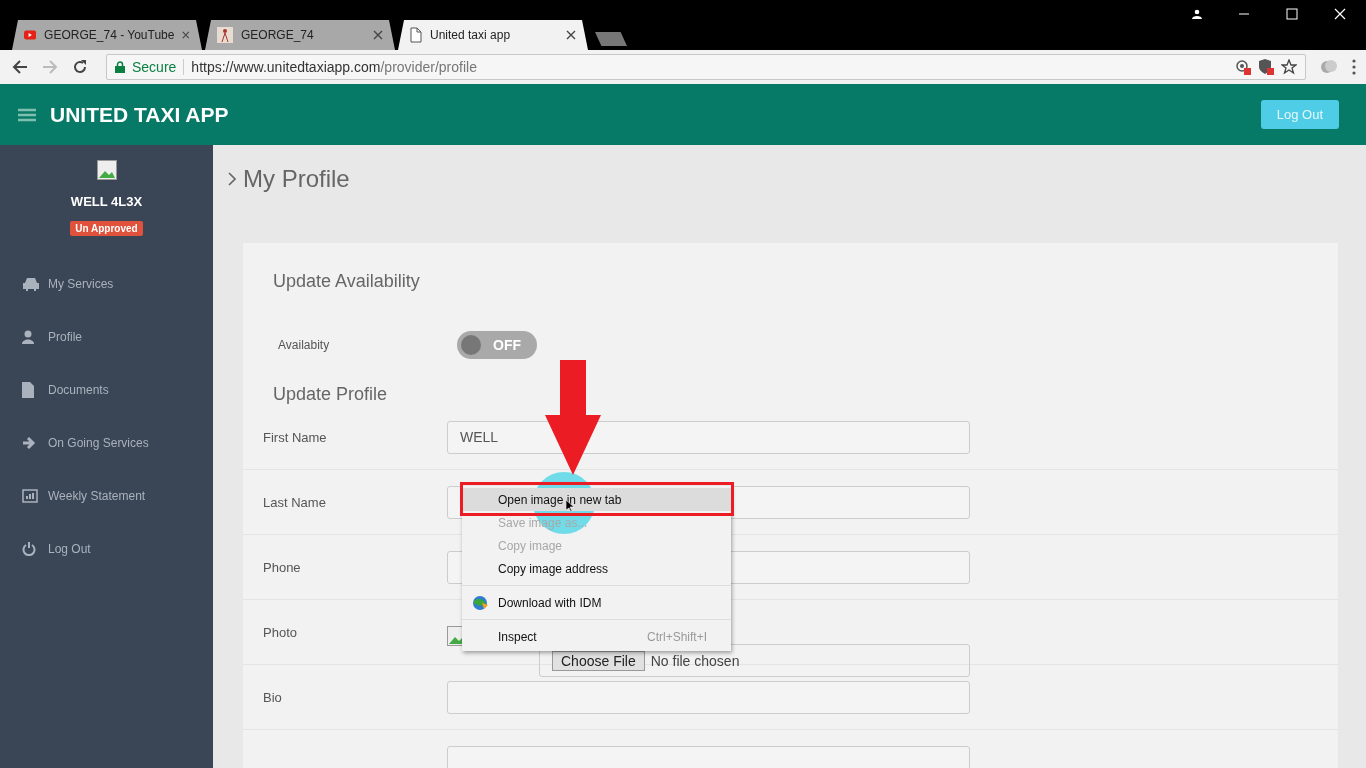 Image resolution: width=1366 pixels, height=768 pixels. I want to click on page-title: My Profile, so click(296, 179).